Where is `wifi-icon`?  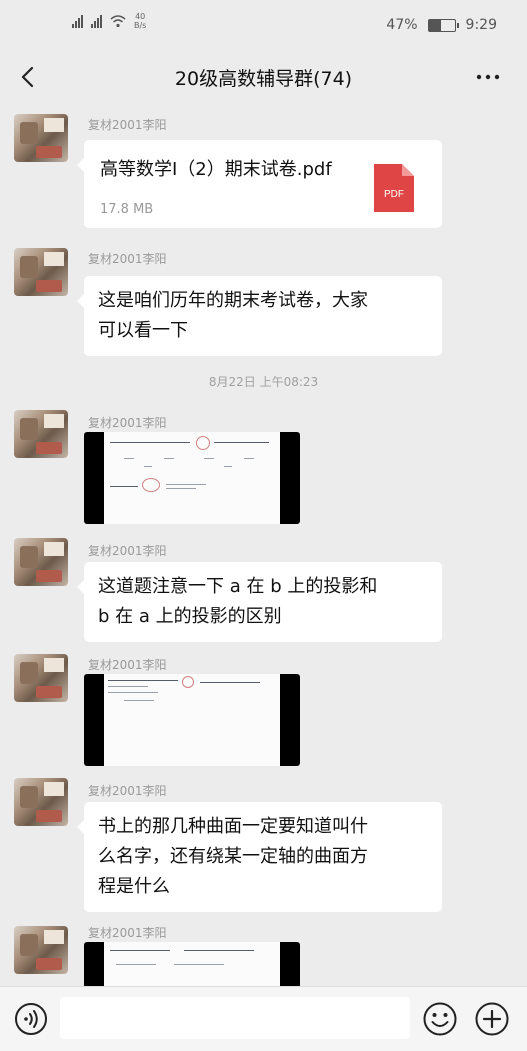 wifi-icon is located at coordinates (118, 20).